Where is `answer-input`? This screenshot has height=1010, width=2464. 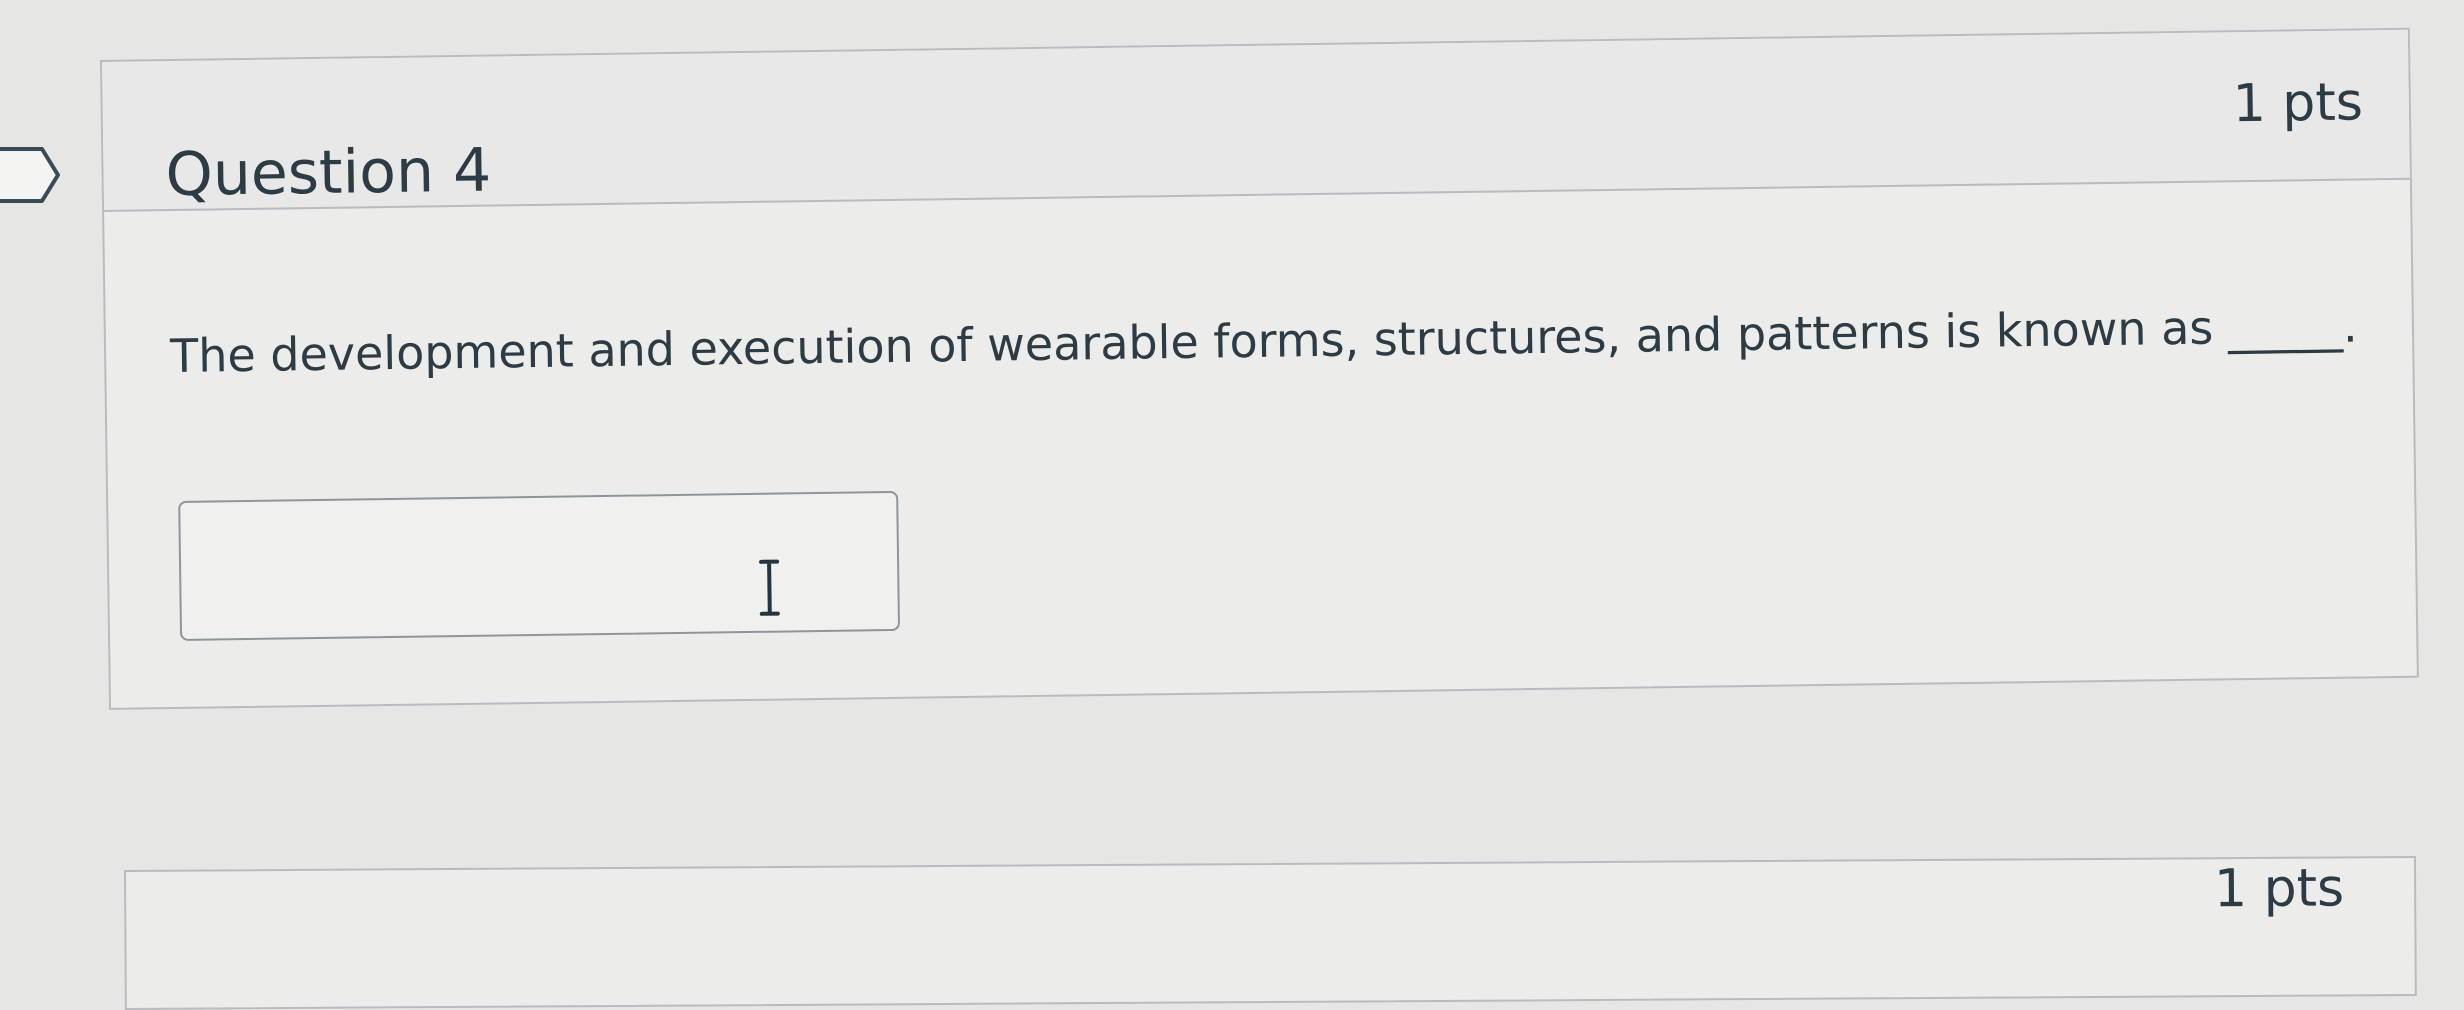 answer-input is located at coordinates (539, 565).